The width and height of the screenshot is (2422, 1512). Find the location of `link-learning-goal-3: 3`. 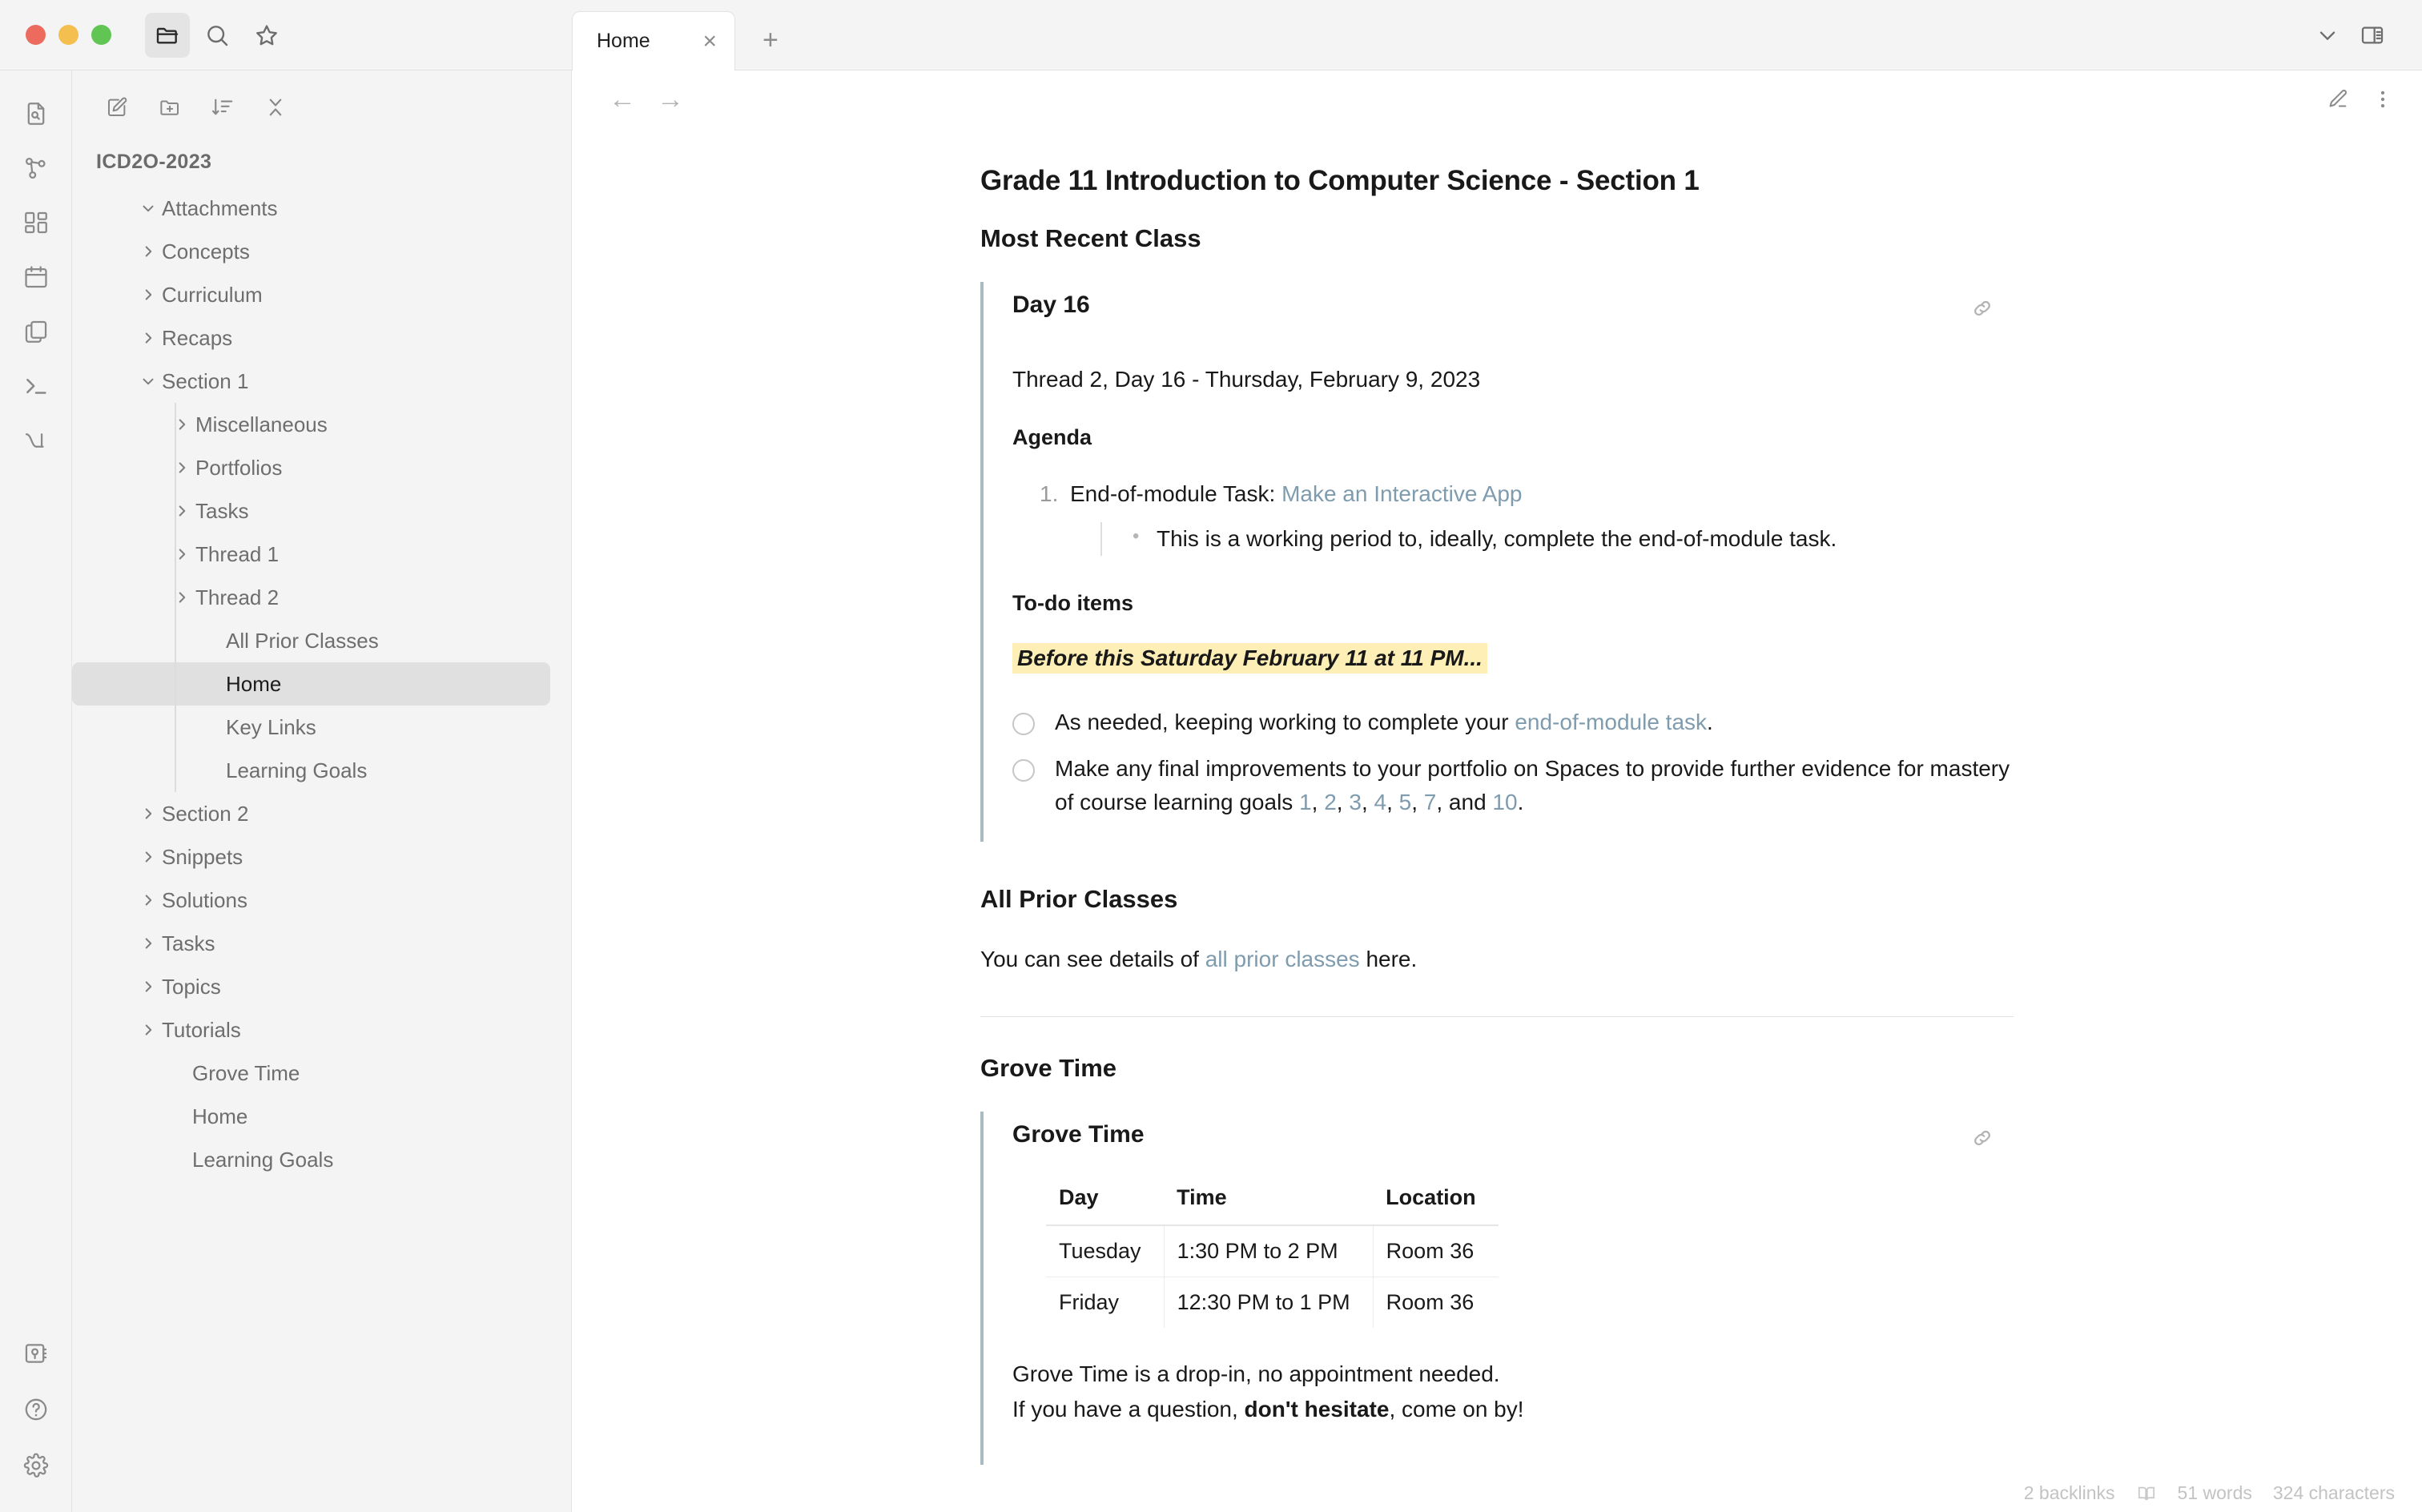

link-learning-goal-3: 3 is located at coordinates (1355, 802).